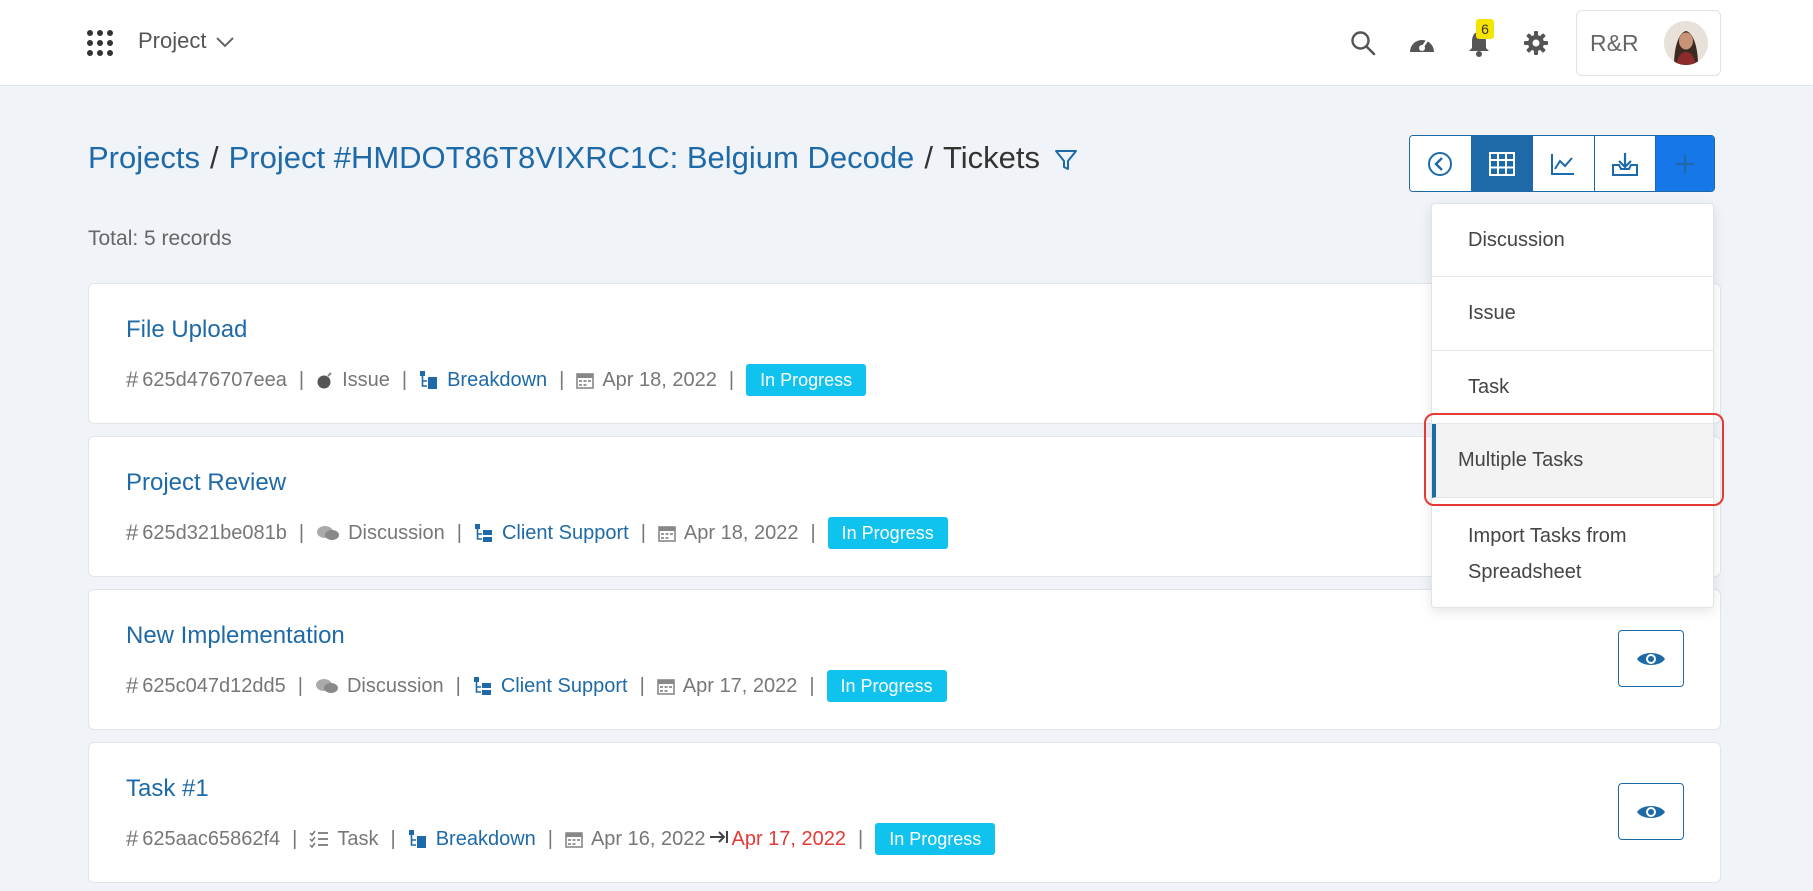 Image resolution: width=1813 pixels, height=891 pixels. What do you see at coordinates (358, 838) in the screenshot?
I see `ticket-type: Task` at bounding box center [358, 838].